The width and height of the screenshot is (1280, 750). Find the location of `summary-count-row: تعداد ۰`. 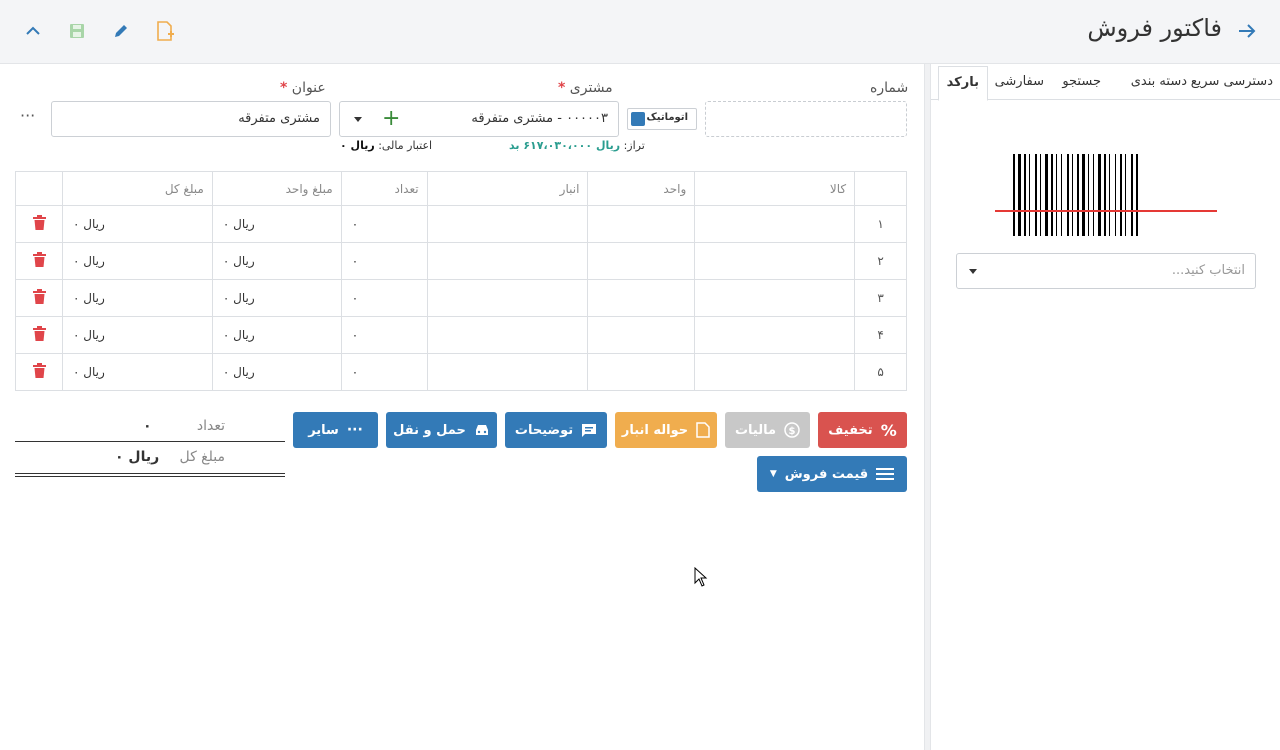

summary-count-row: تعداد ۰ is located at coordinates (150, 427).